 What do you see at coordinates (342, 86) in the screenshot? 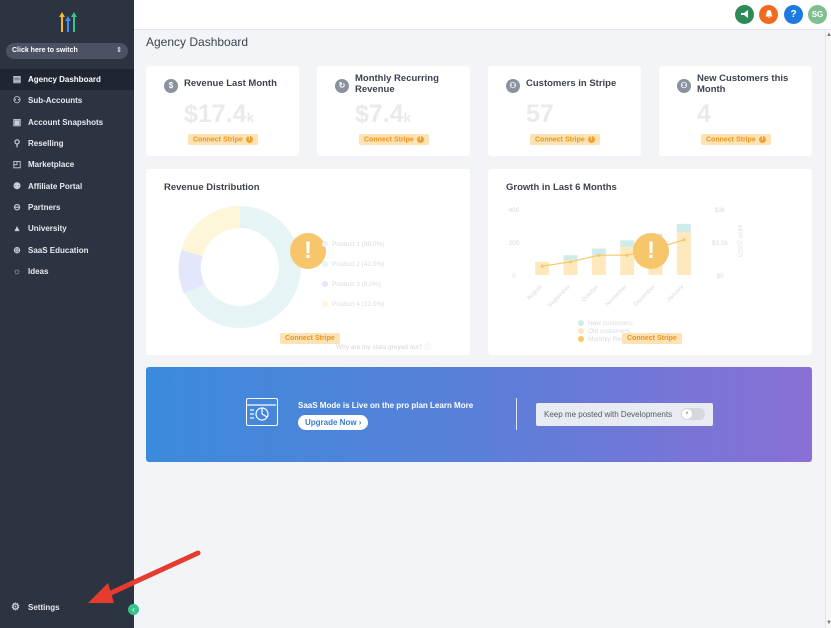
I see `refresh-icon: ↻` at bounding box center [342, 86].